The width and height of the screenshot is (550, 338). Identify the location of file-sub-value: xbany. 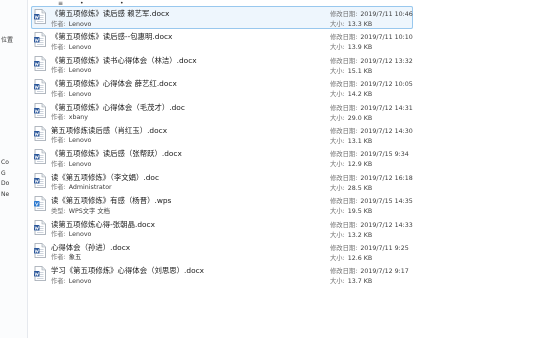
(78, 118).